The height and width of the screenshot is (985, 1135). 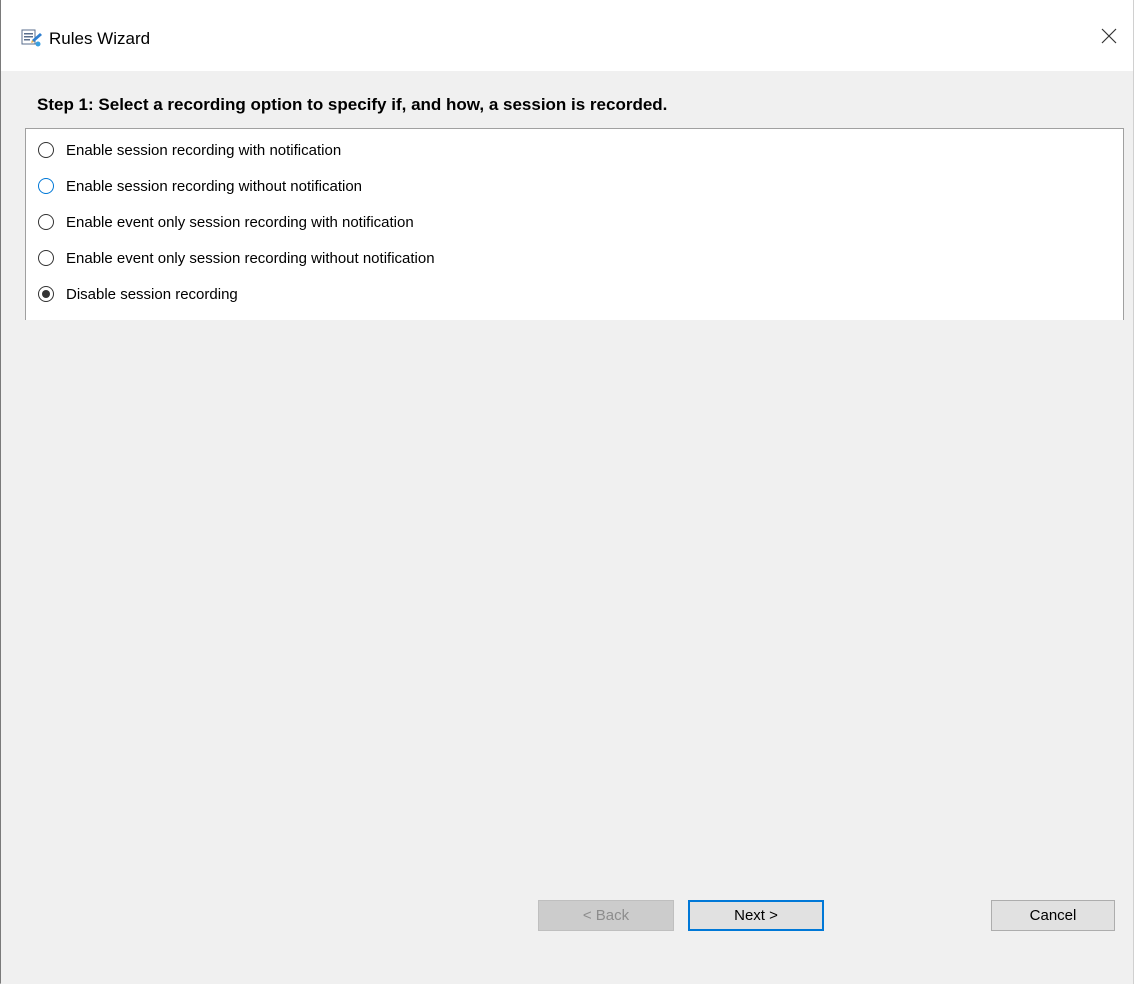 What do you see at coordinates (567, 35) in the screenshot?
I see `title-bar: Rules Wizard` at bounding box center [567, 35].